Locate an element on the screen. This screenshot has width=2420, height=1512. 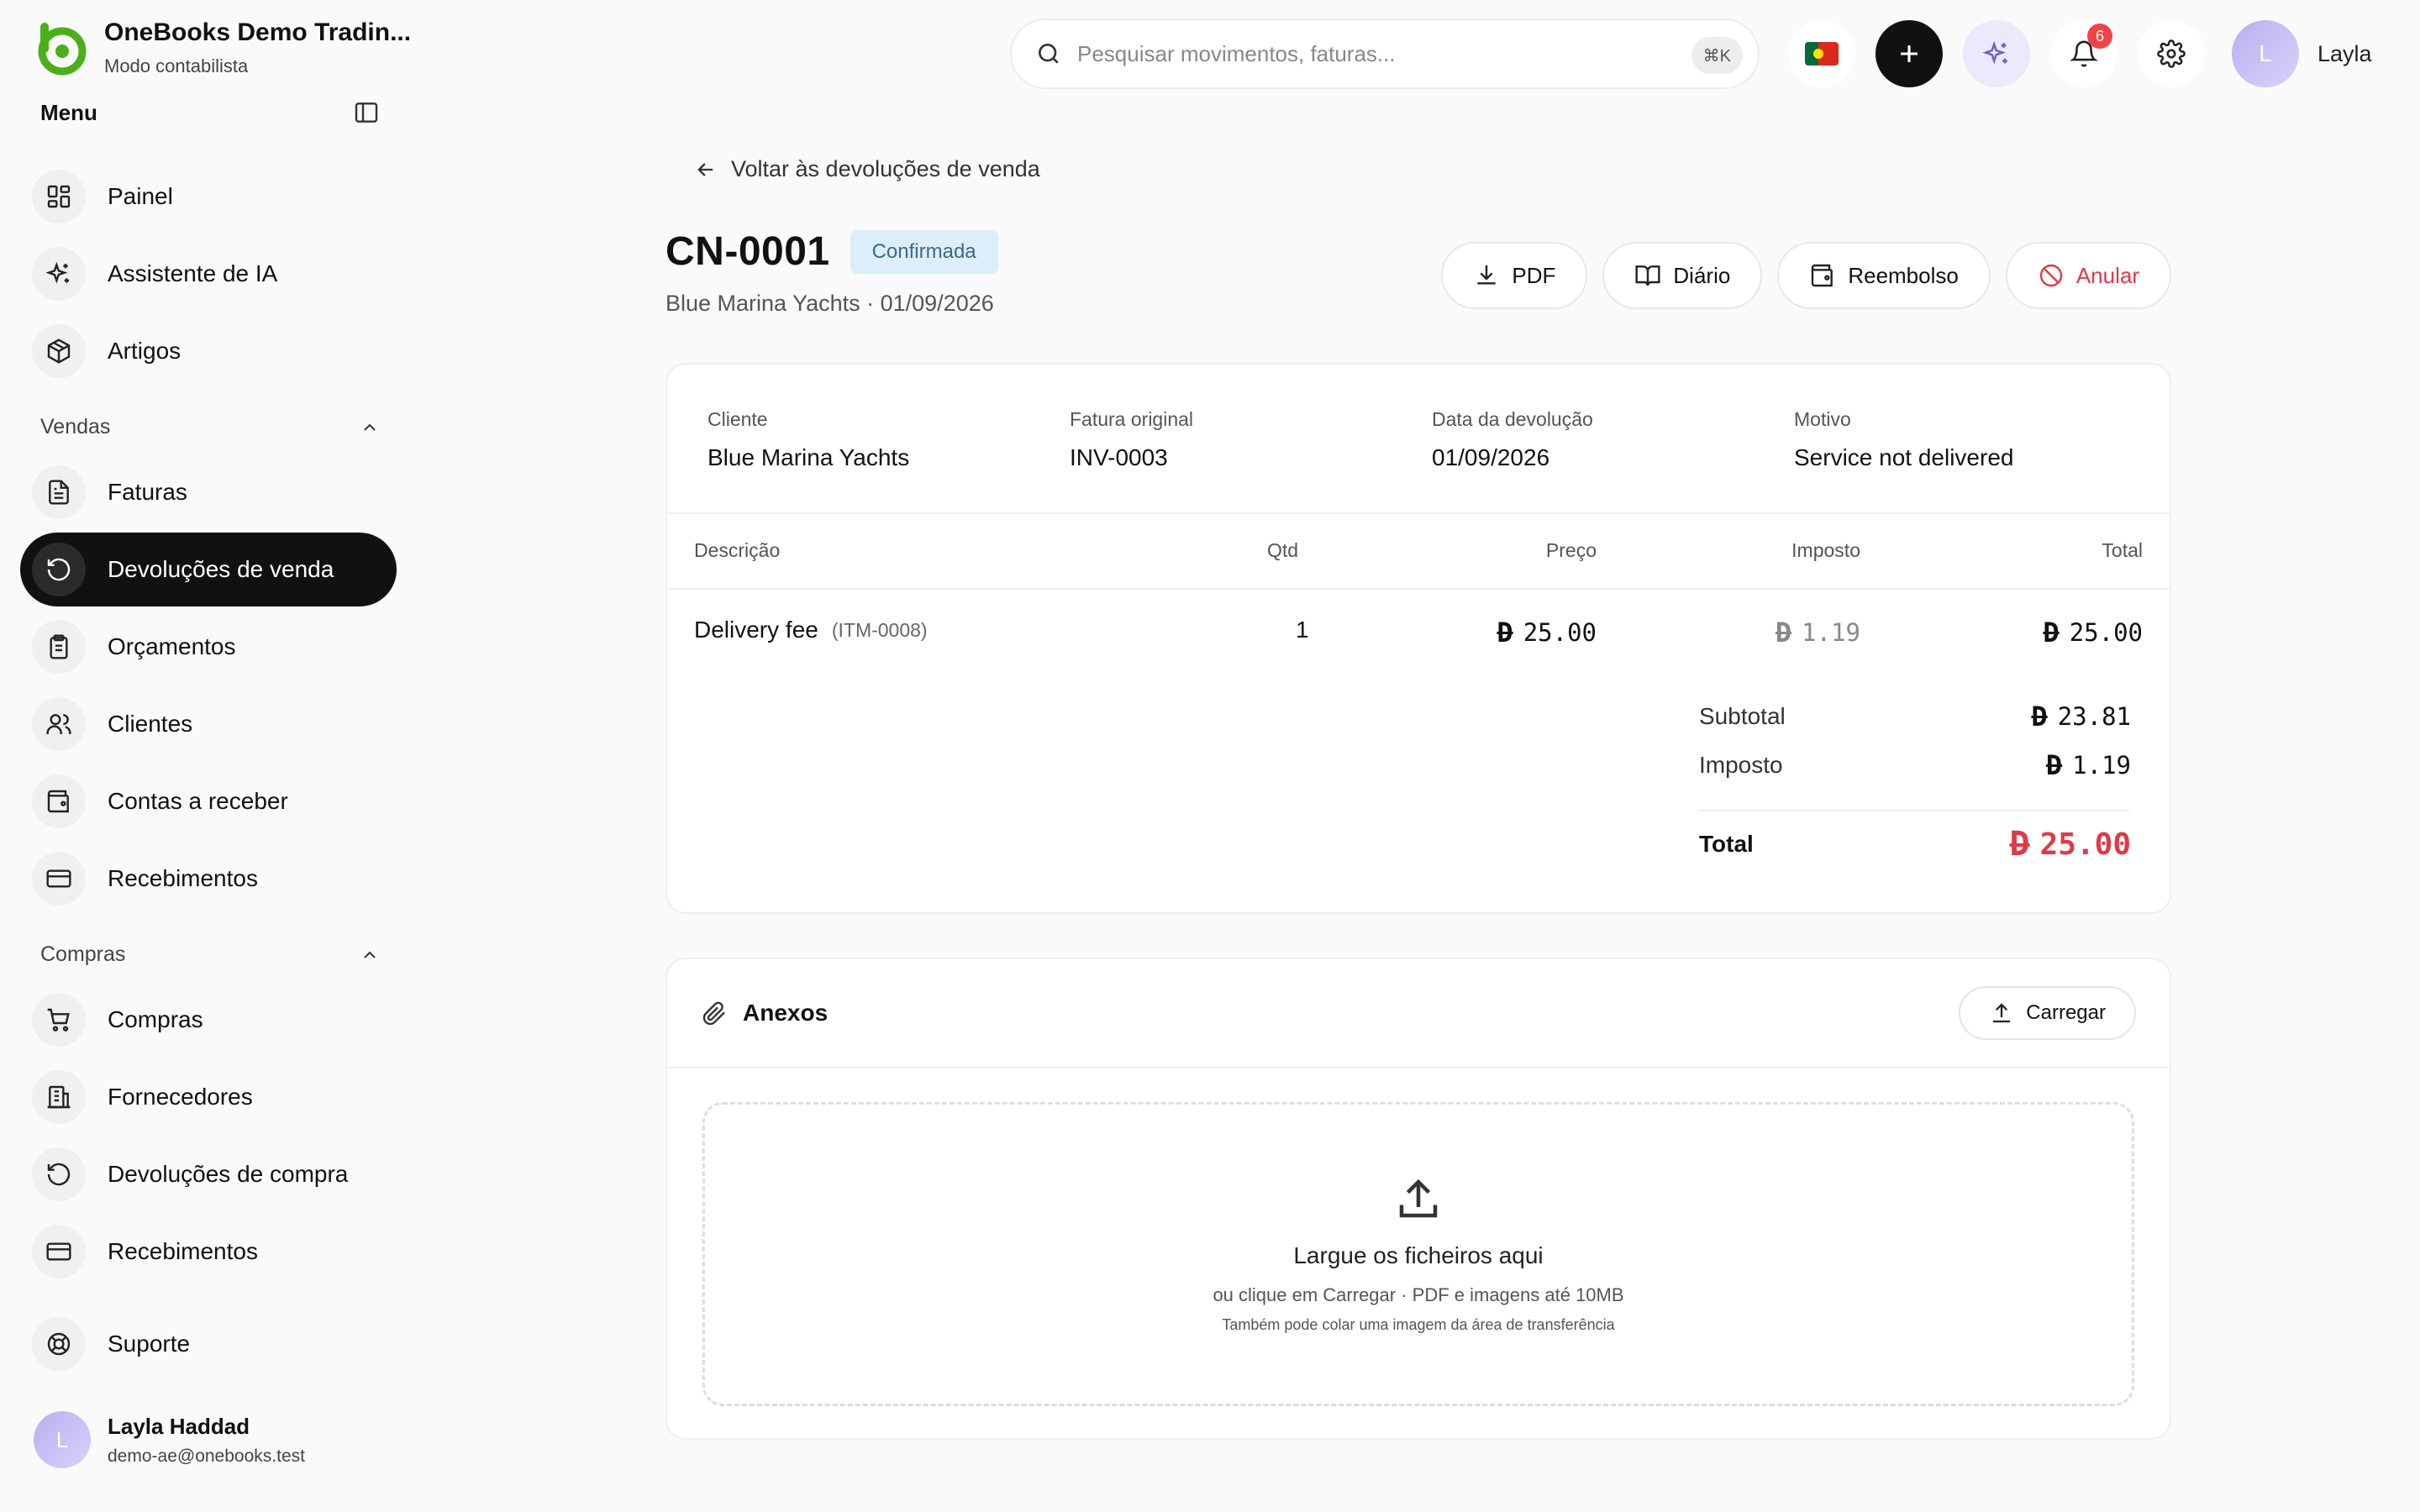
sidebar-item-sales-receipts: Recebimentos is located at coordinates (208, 879).